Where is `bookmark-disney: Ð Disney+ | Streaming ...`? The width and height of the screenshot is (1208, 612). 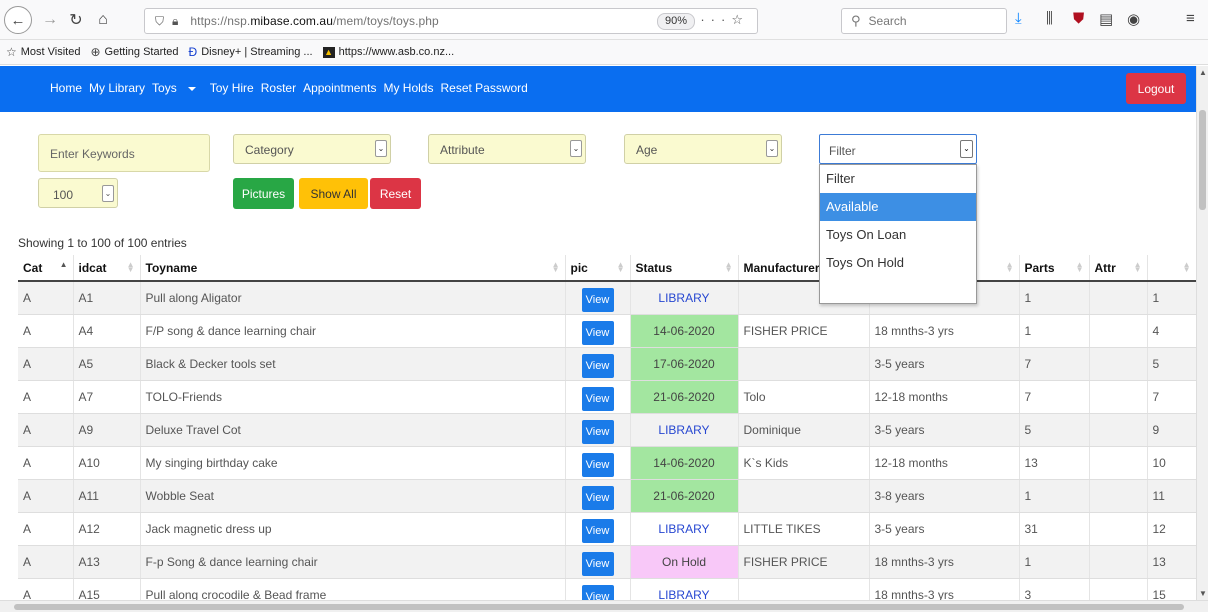
bookmark-disney: Ð Disney+ | Streaming ... is located at coordinates (251, 52).